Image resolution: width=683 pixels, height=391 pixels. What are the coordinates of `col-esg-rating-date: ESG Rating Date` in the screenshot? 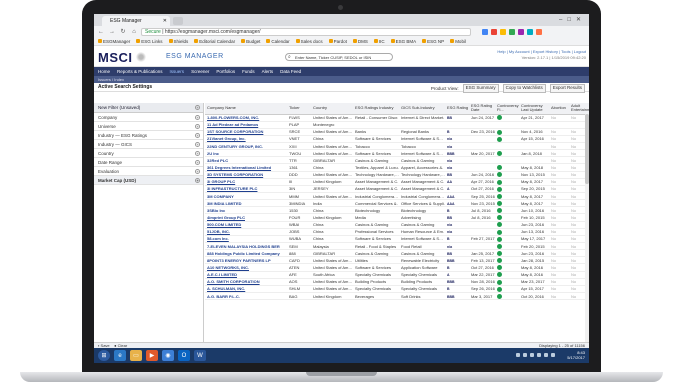 It's located at (482, 109).